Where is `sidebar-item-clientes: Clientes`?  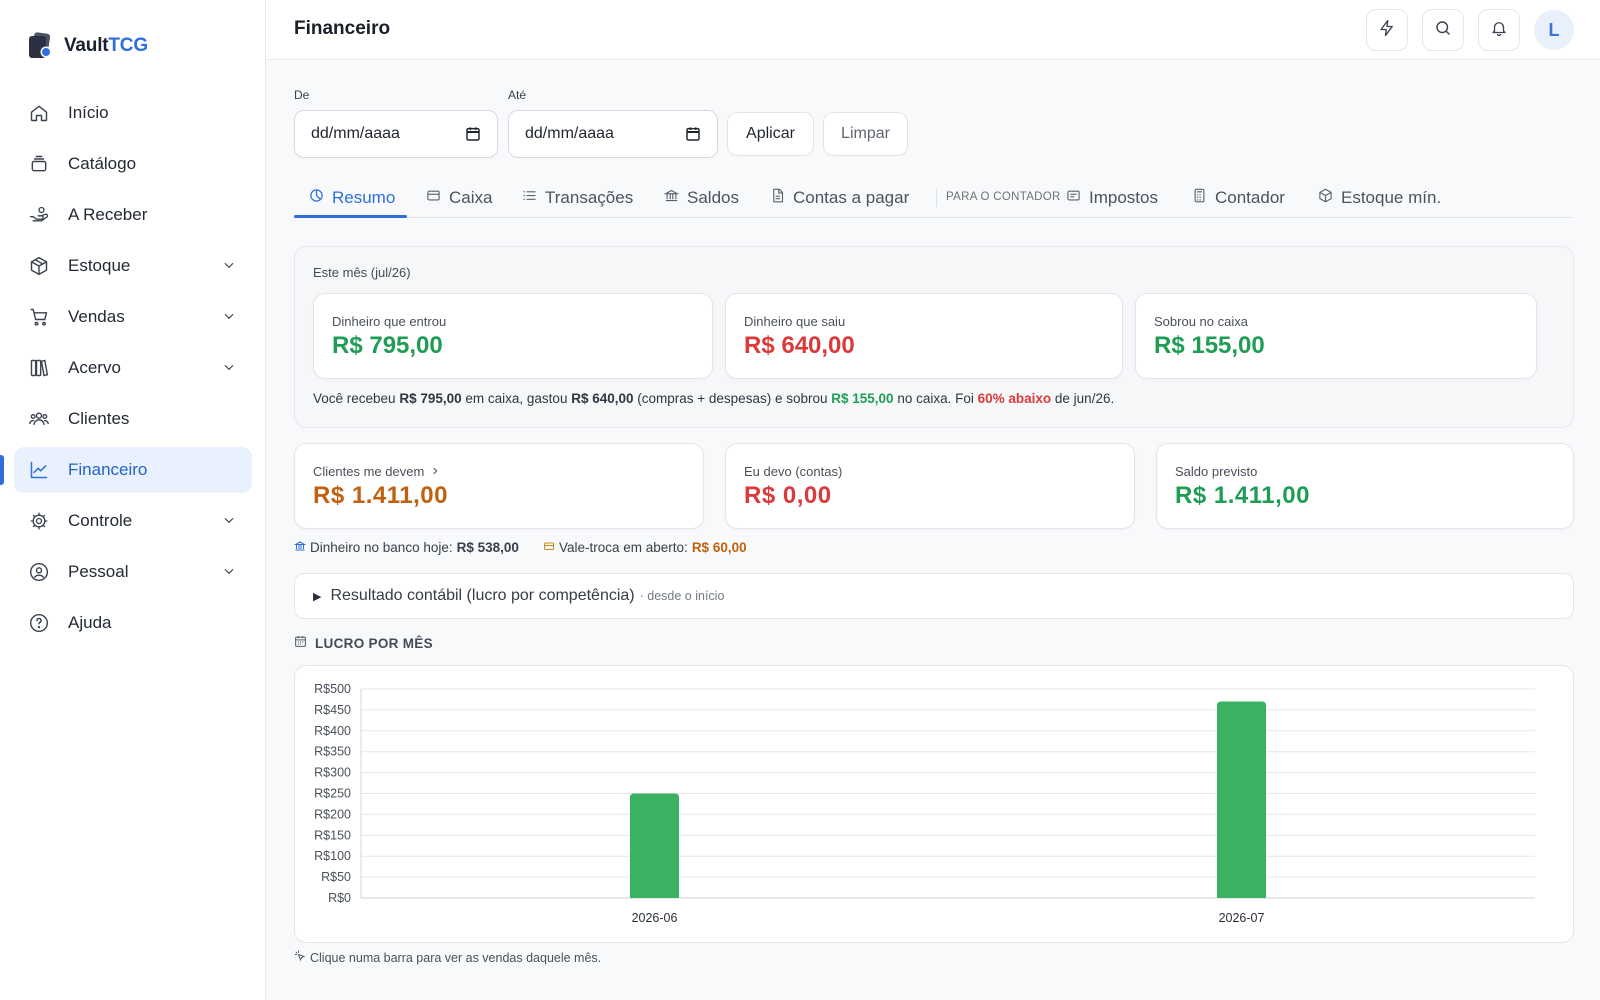 sidebar-item-clientes: Clientes is located at coordinates (133, 419).